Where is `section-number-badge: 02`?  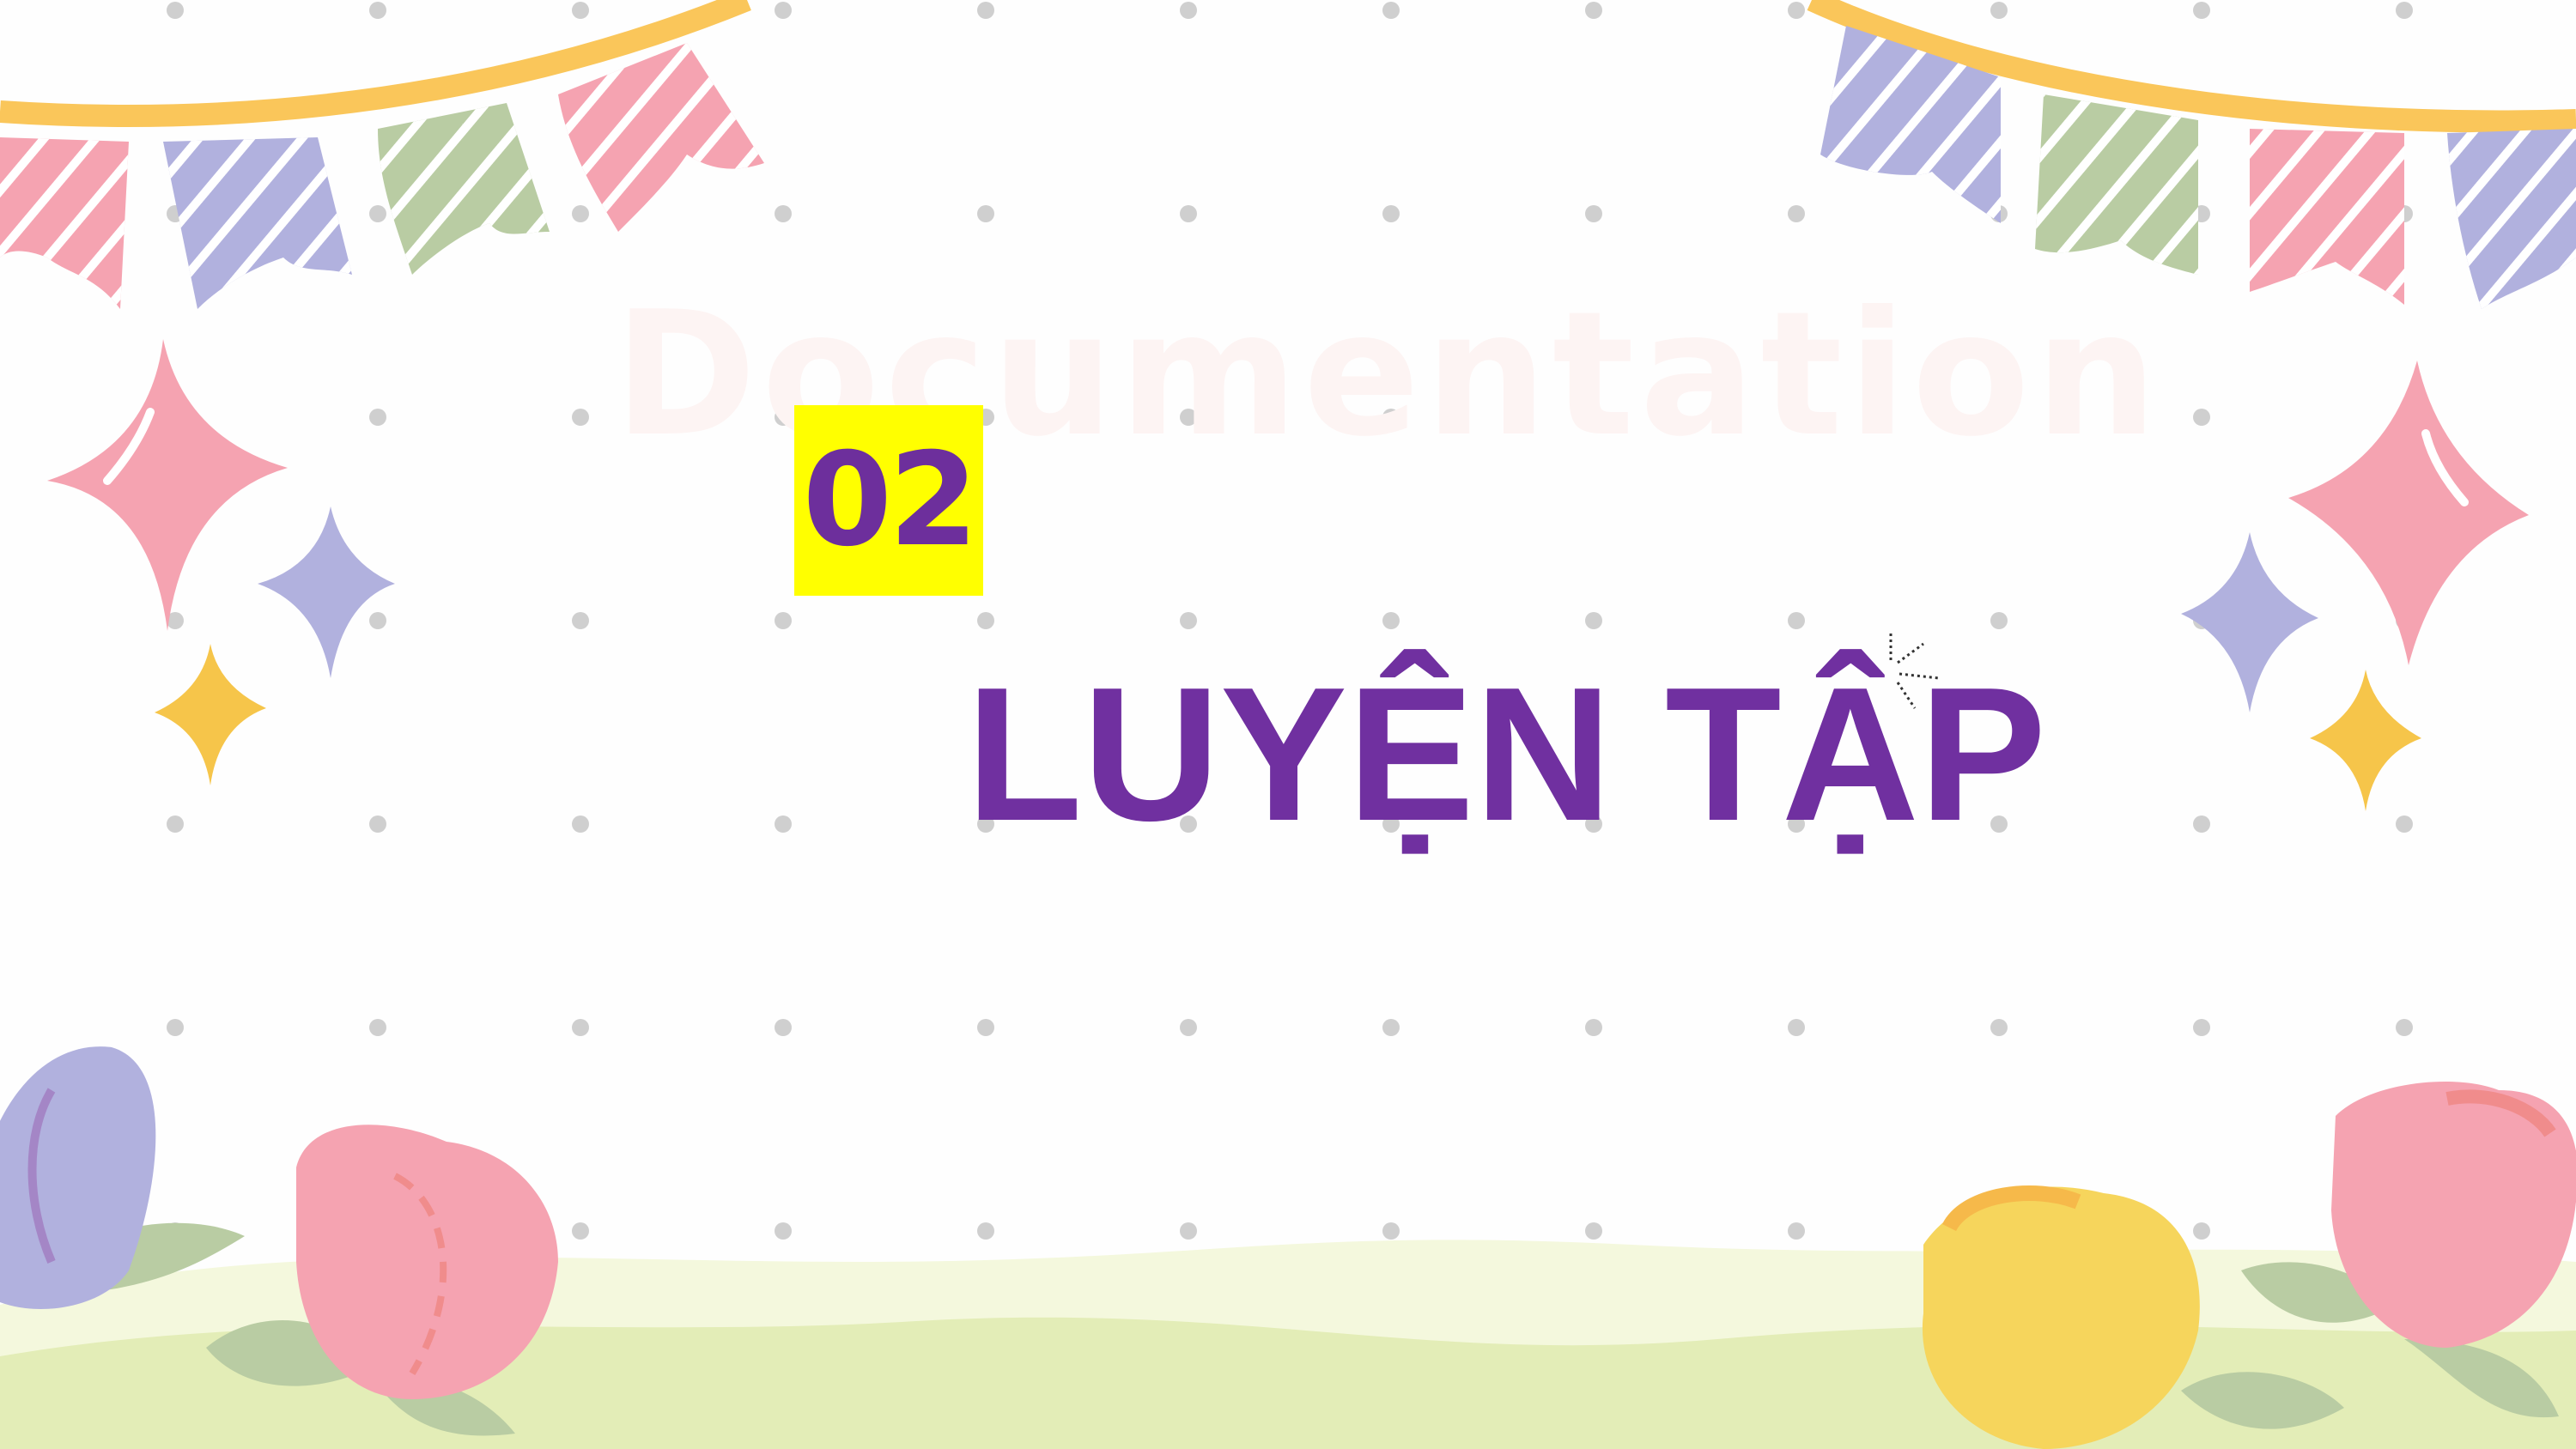
section-number-badge: 02 is located at coordinates (889, 500).